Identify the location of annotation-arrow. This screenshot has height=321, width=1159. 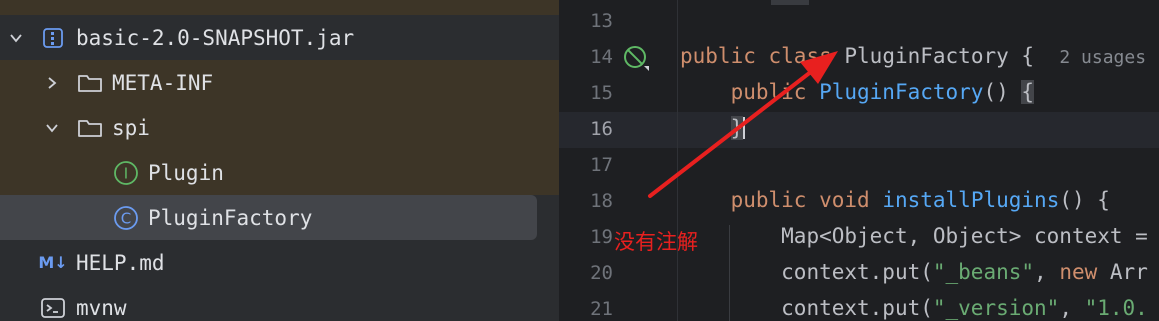
(743, 124).